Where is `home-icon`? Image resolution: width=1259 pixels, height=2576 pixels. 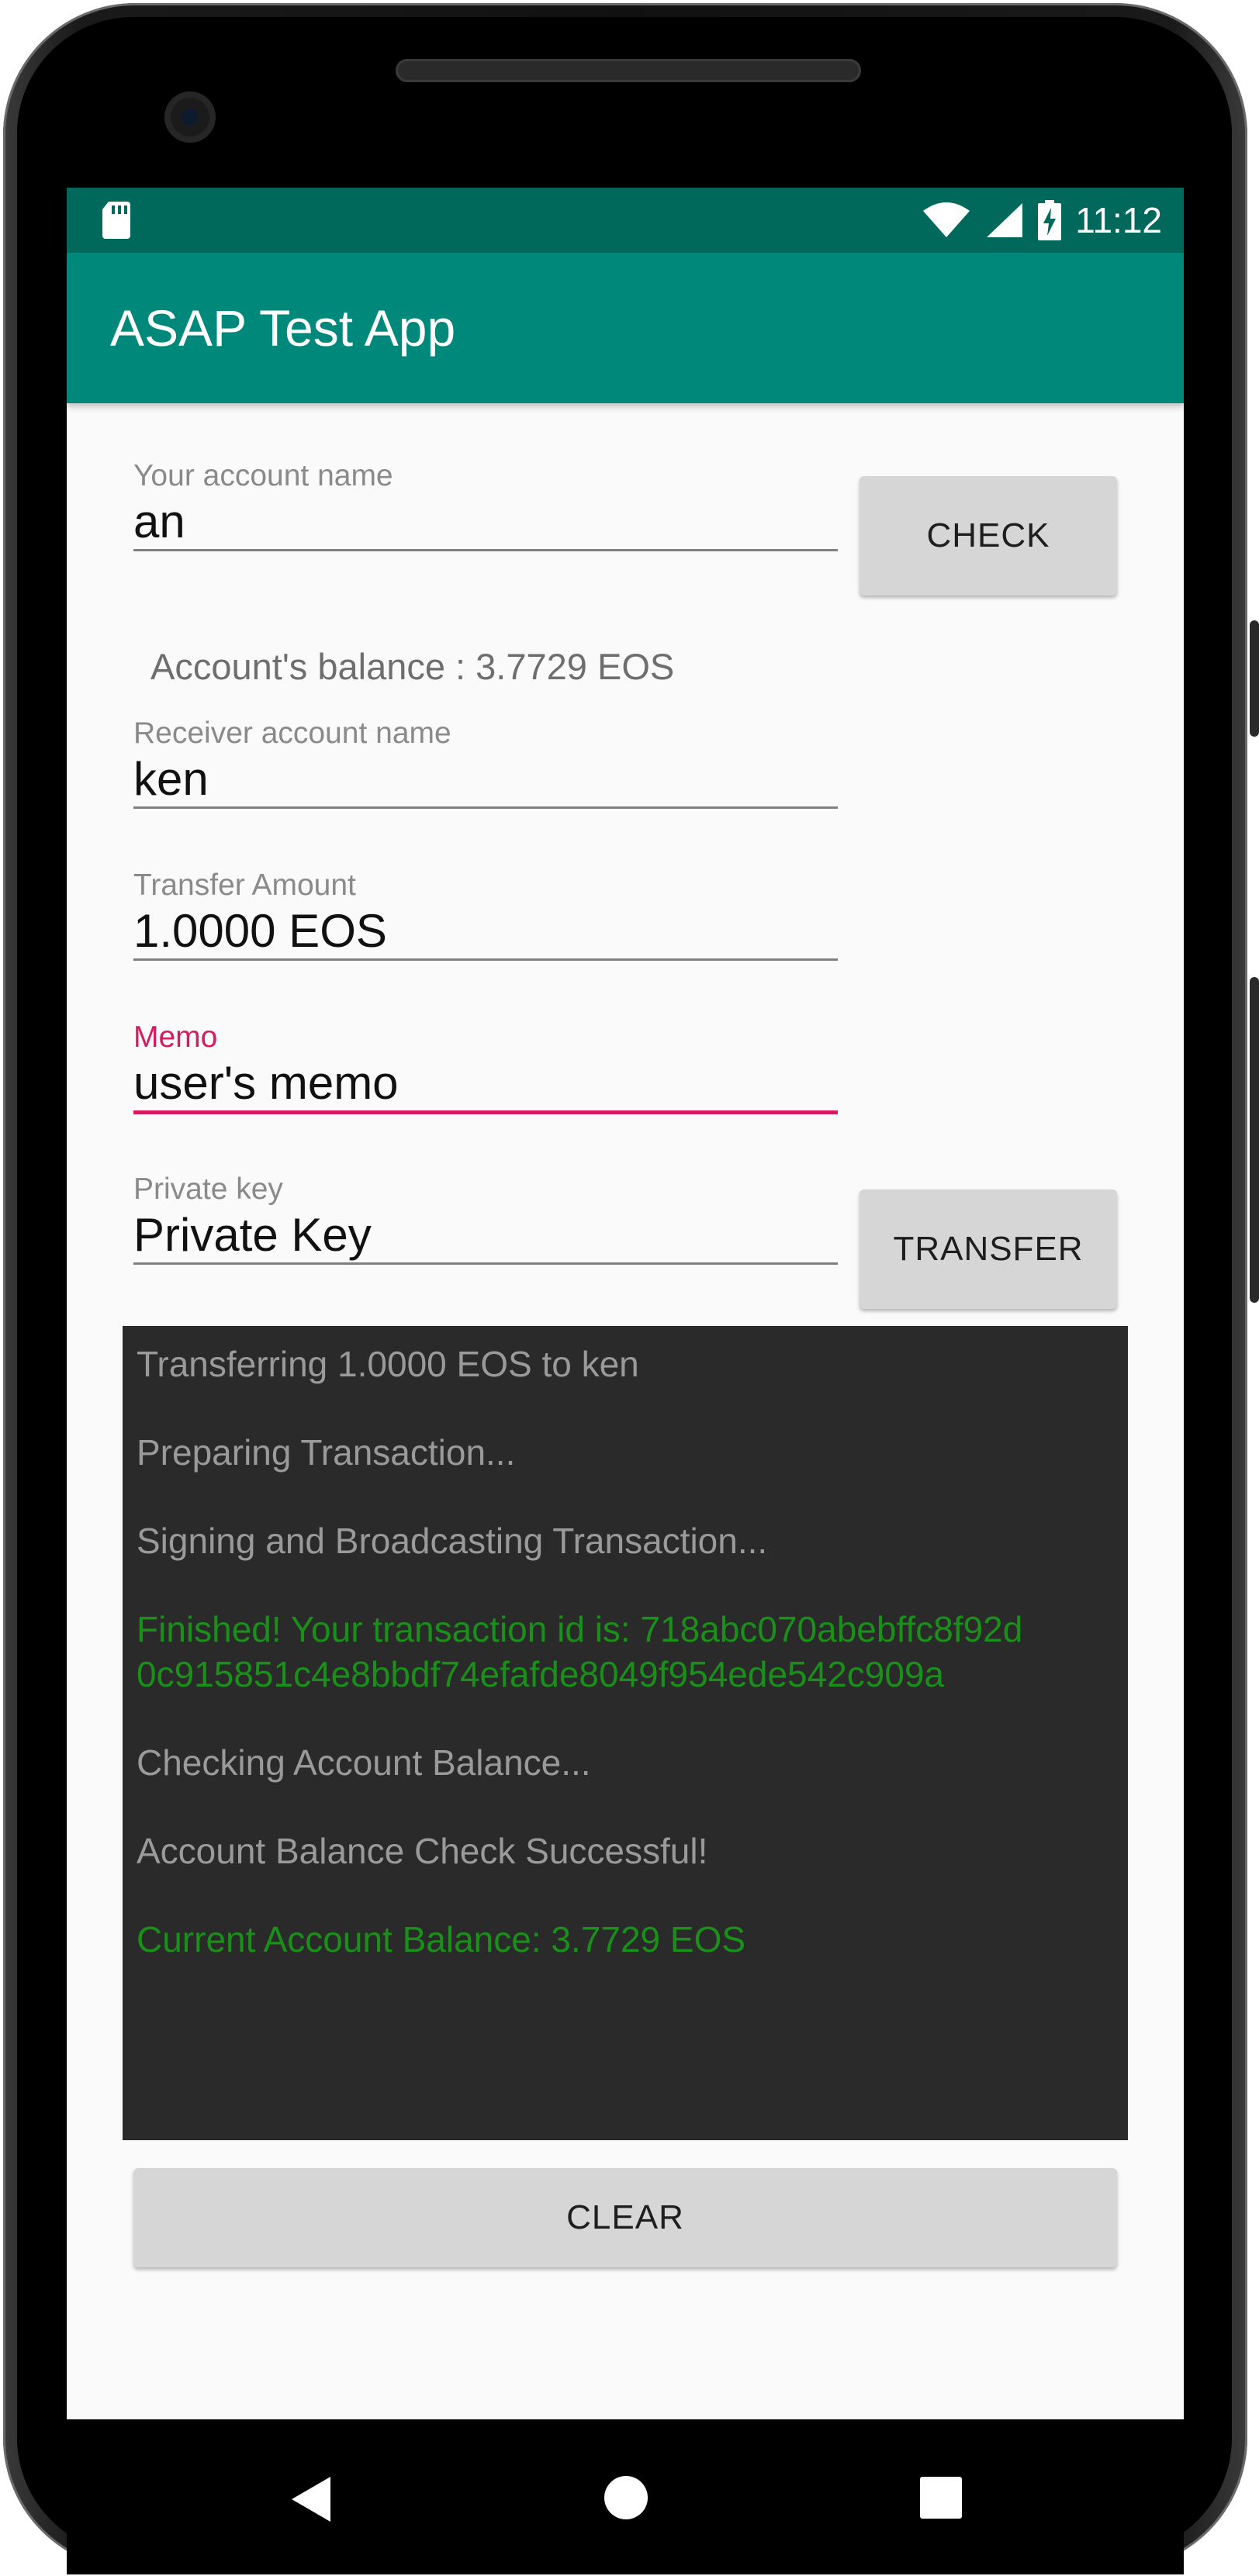
home-icon is located at coordinates (626, 2497).